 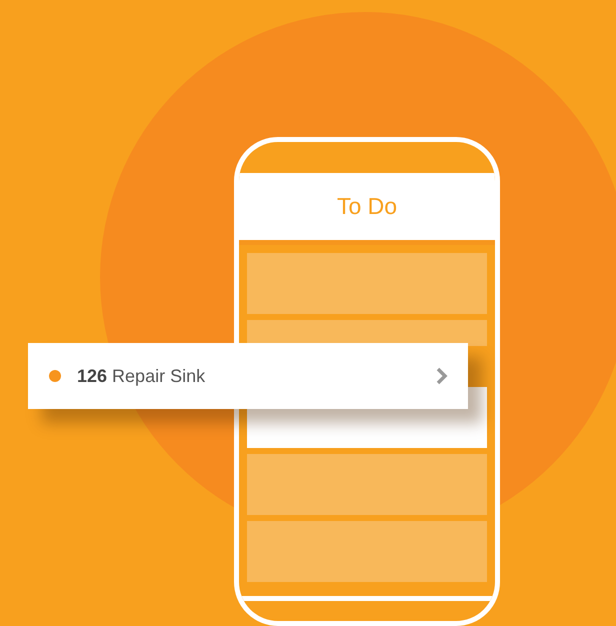 What do you see at coordinates (367, 206) in the screenshot?
I see `phone-title: To Do` at bounding box center [367, 206].